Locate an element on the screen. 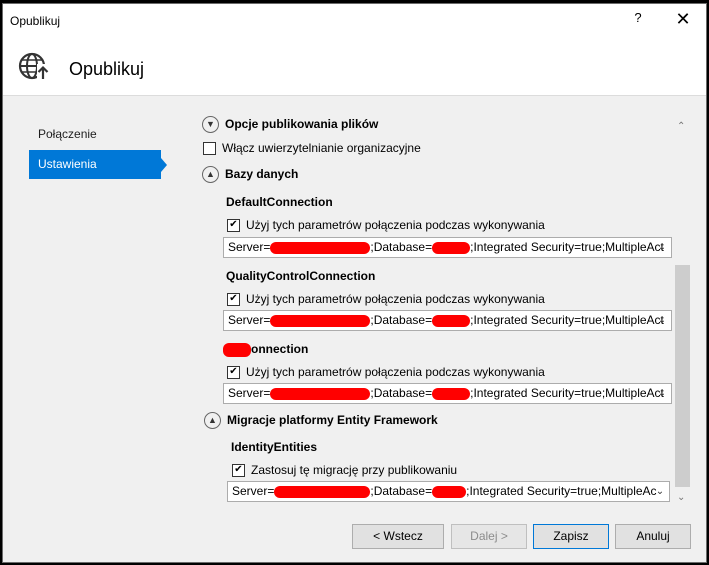 This screenshot has width=709, height=565. scroll-up-icon: ⌃ is located at coordinates (681, 126).